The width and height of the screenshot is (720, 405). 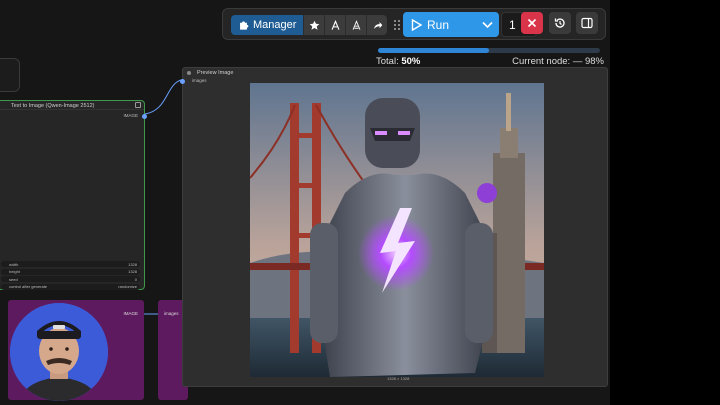 I want to click on x-icon, so click(x=532, y=23).